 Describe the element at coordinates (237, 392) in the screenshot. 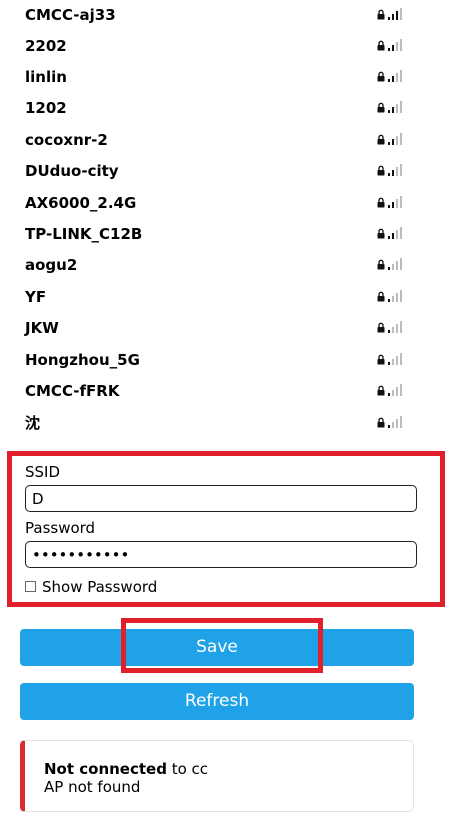

I see `wifi-network-item: CMCC-fFRK` at that location.